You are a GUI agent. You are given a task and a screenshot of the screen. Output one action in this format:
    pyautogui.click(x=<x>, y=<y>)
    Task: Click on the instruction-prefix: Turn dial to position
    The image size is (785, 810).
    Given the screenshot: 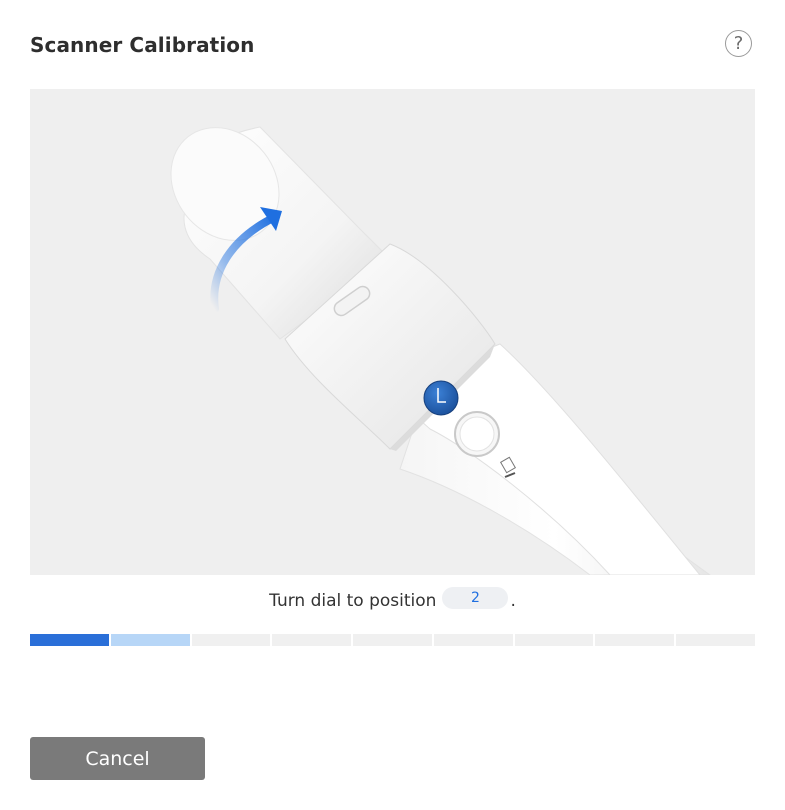 What is the action you would take?
    pyautogui.click(x=353, y=601)
    